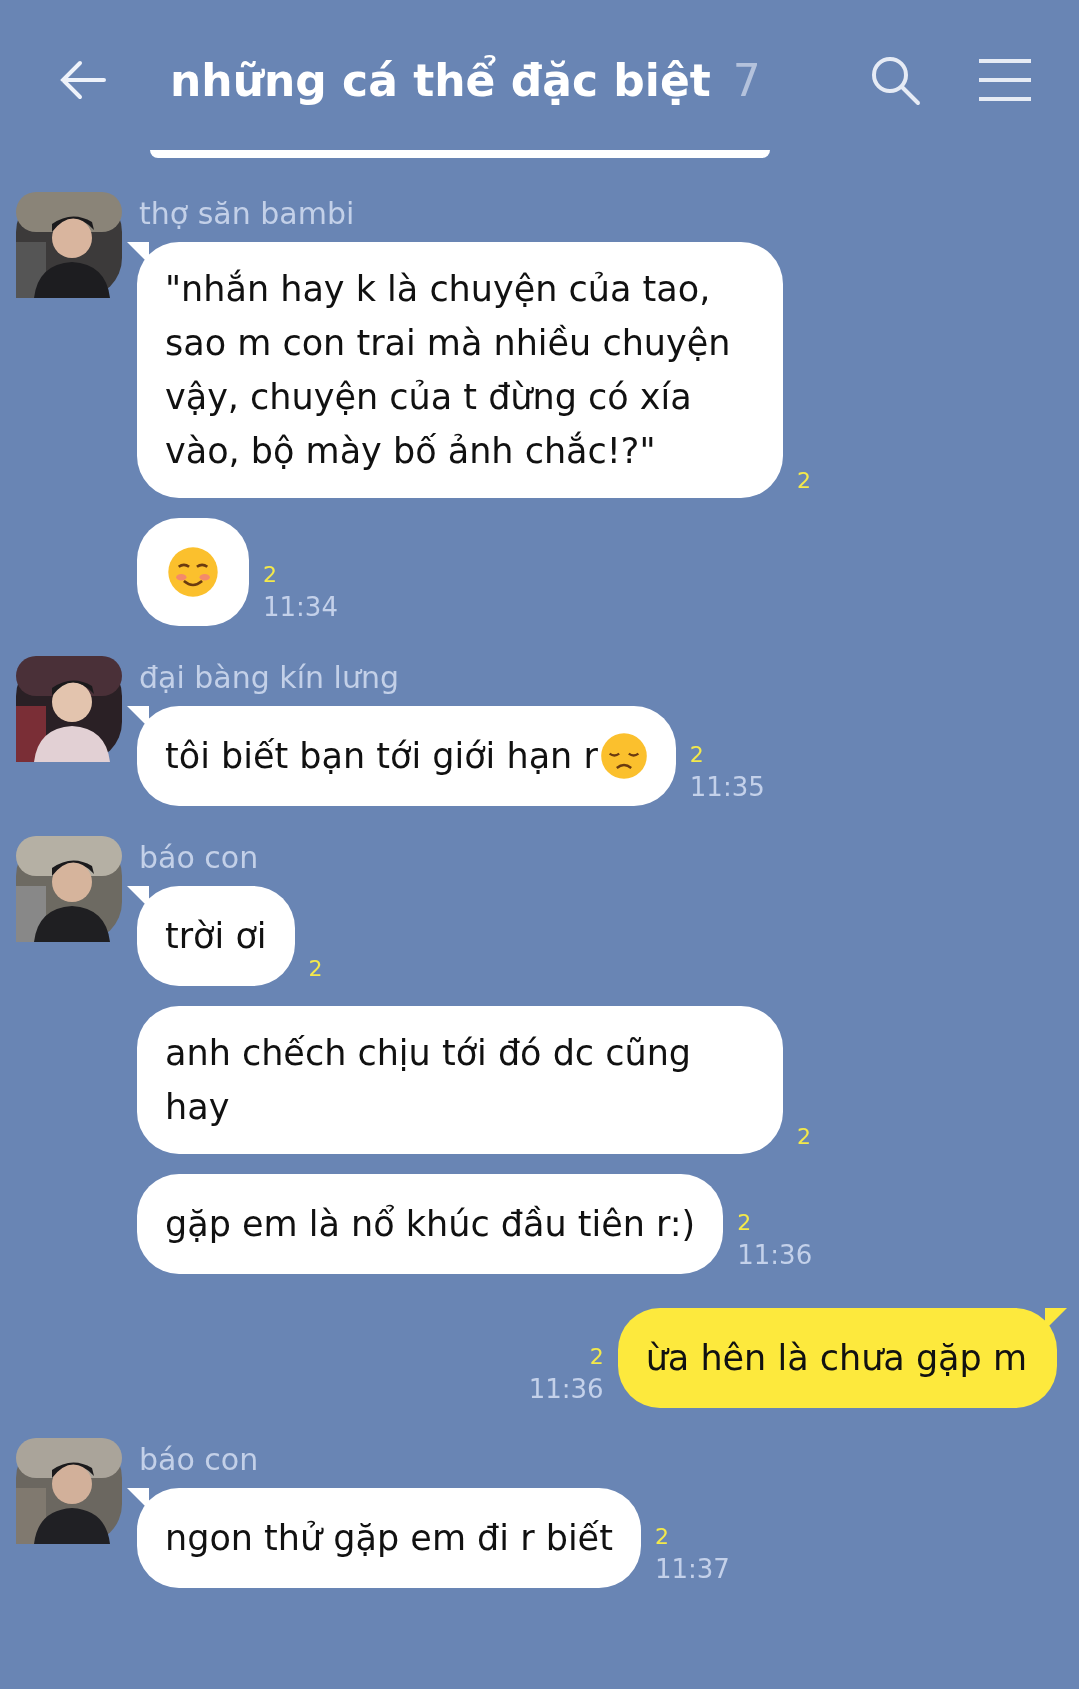  Describe the element at coordinates (429, 1080) in the screenshot. I see `message-text: anh chếch chịu tới đó dc cũng hay` at that location.